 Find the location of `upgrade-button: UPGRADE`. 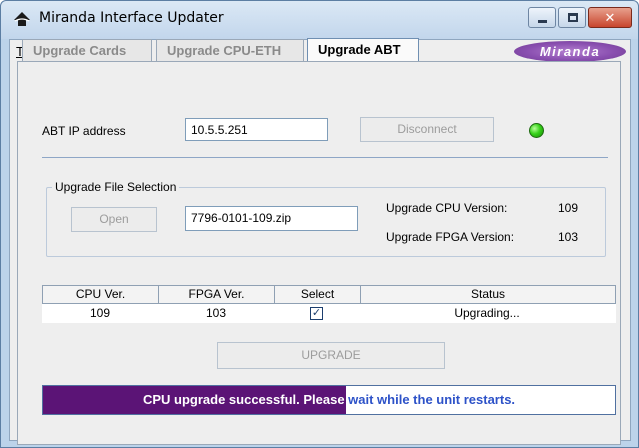

upgrade-button: UPGRADE is located at coordinates (331, 355).